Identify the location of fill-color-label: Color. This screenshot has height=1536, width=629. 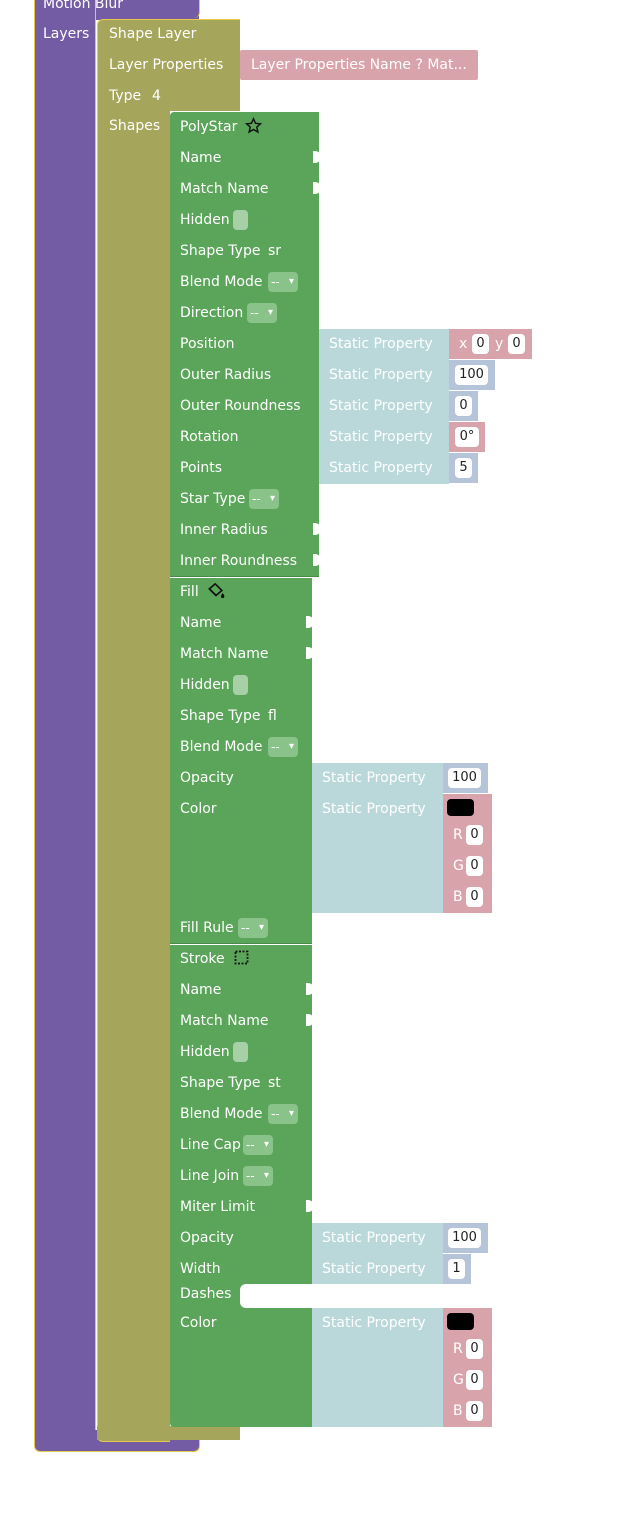
(198, 809).